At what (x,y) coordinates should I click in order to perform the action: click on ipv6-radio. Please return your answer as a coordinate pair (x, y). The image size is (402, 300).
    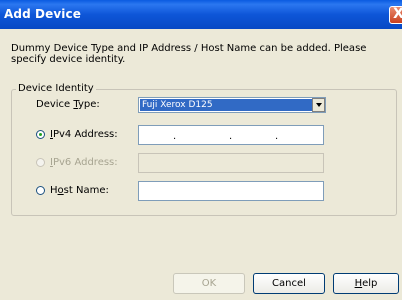
    Looking at the image, I should click on (40, 162).